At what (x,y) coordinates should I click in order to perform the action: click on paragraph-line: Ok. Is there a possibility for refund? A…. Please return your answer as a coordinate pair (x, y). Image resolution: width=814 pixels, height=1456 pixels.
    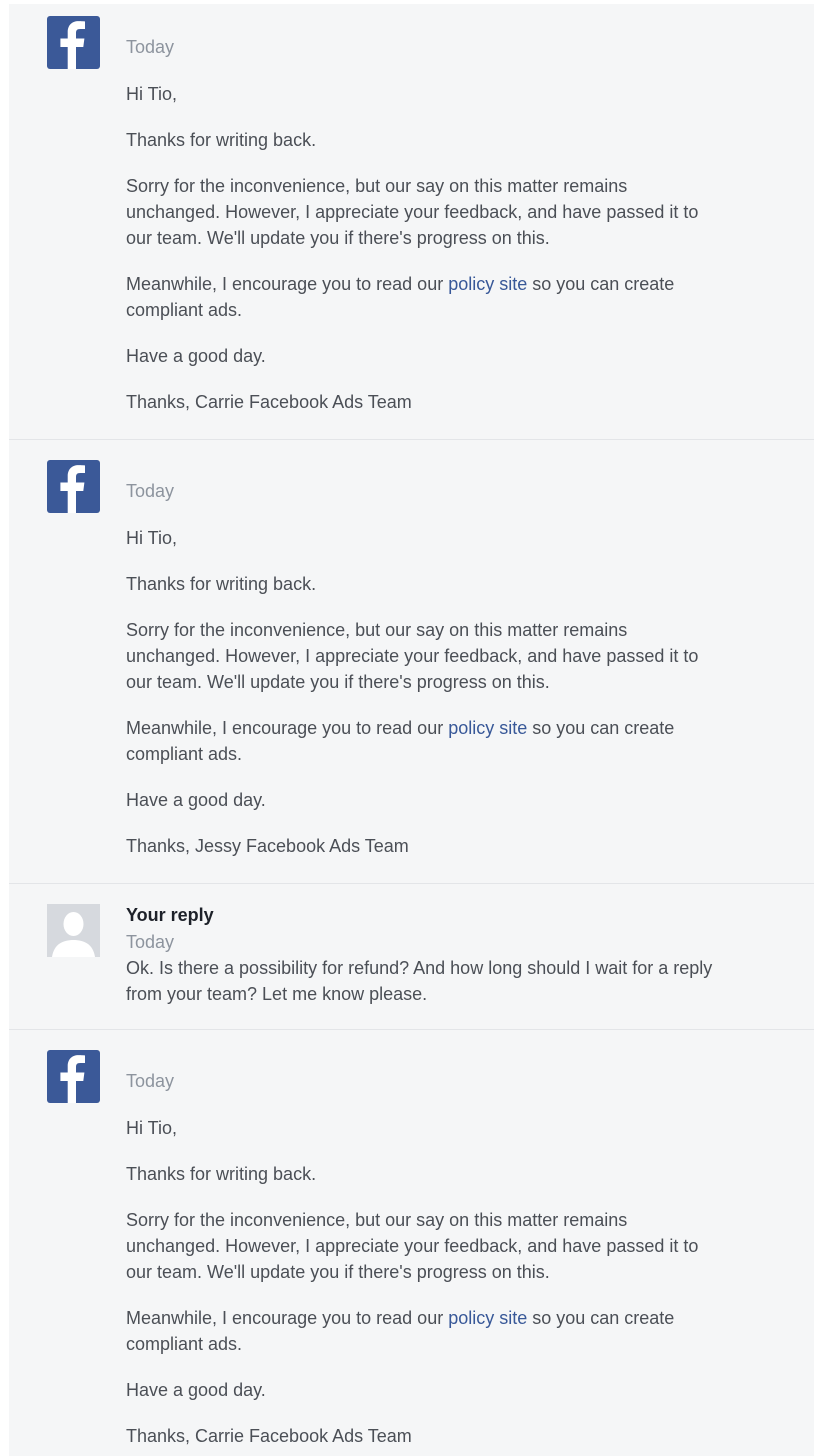
    Looking at the image, I should click on (419, 968).